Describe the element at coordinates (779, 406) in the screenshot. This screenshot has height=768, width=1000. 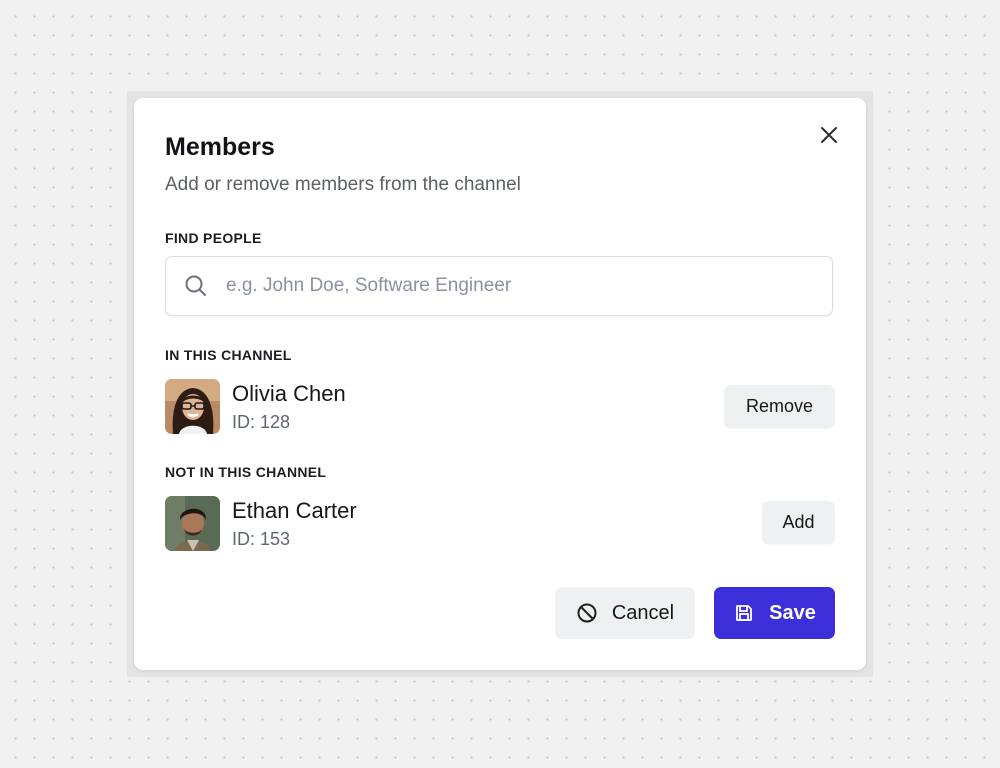
I see `remove-member-button: Remove` at that location.